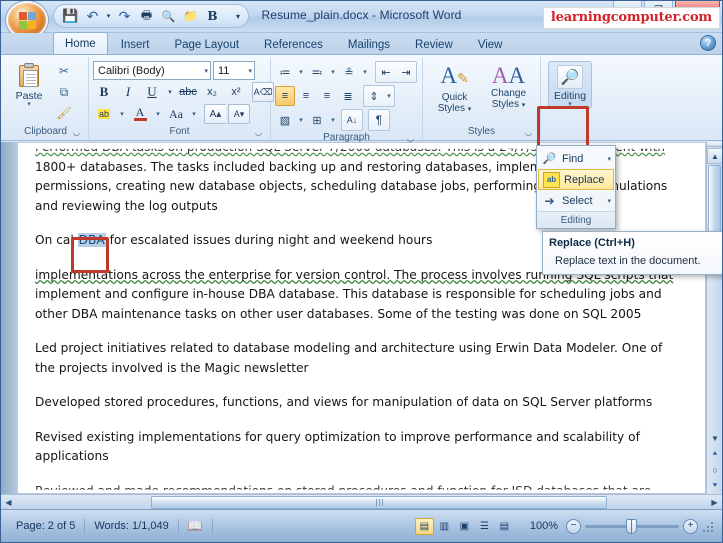 The image size is (723, 543). I want to click on change-styles-caret-icon: ▾, so click(524, 105).